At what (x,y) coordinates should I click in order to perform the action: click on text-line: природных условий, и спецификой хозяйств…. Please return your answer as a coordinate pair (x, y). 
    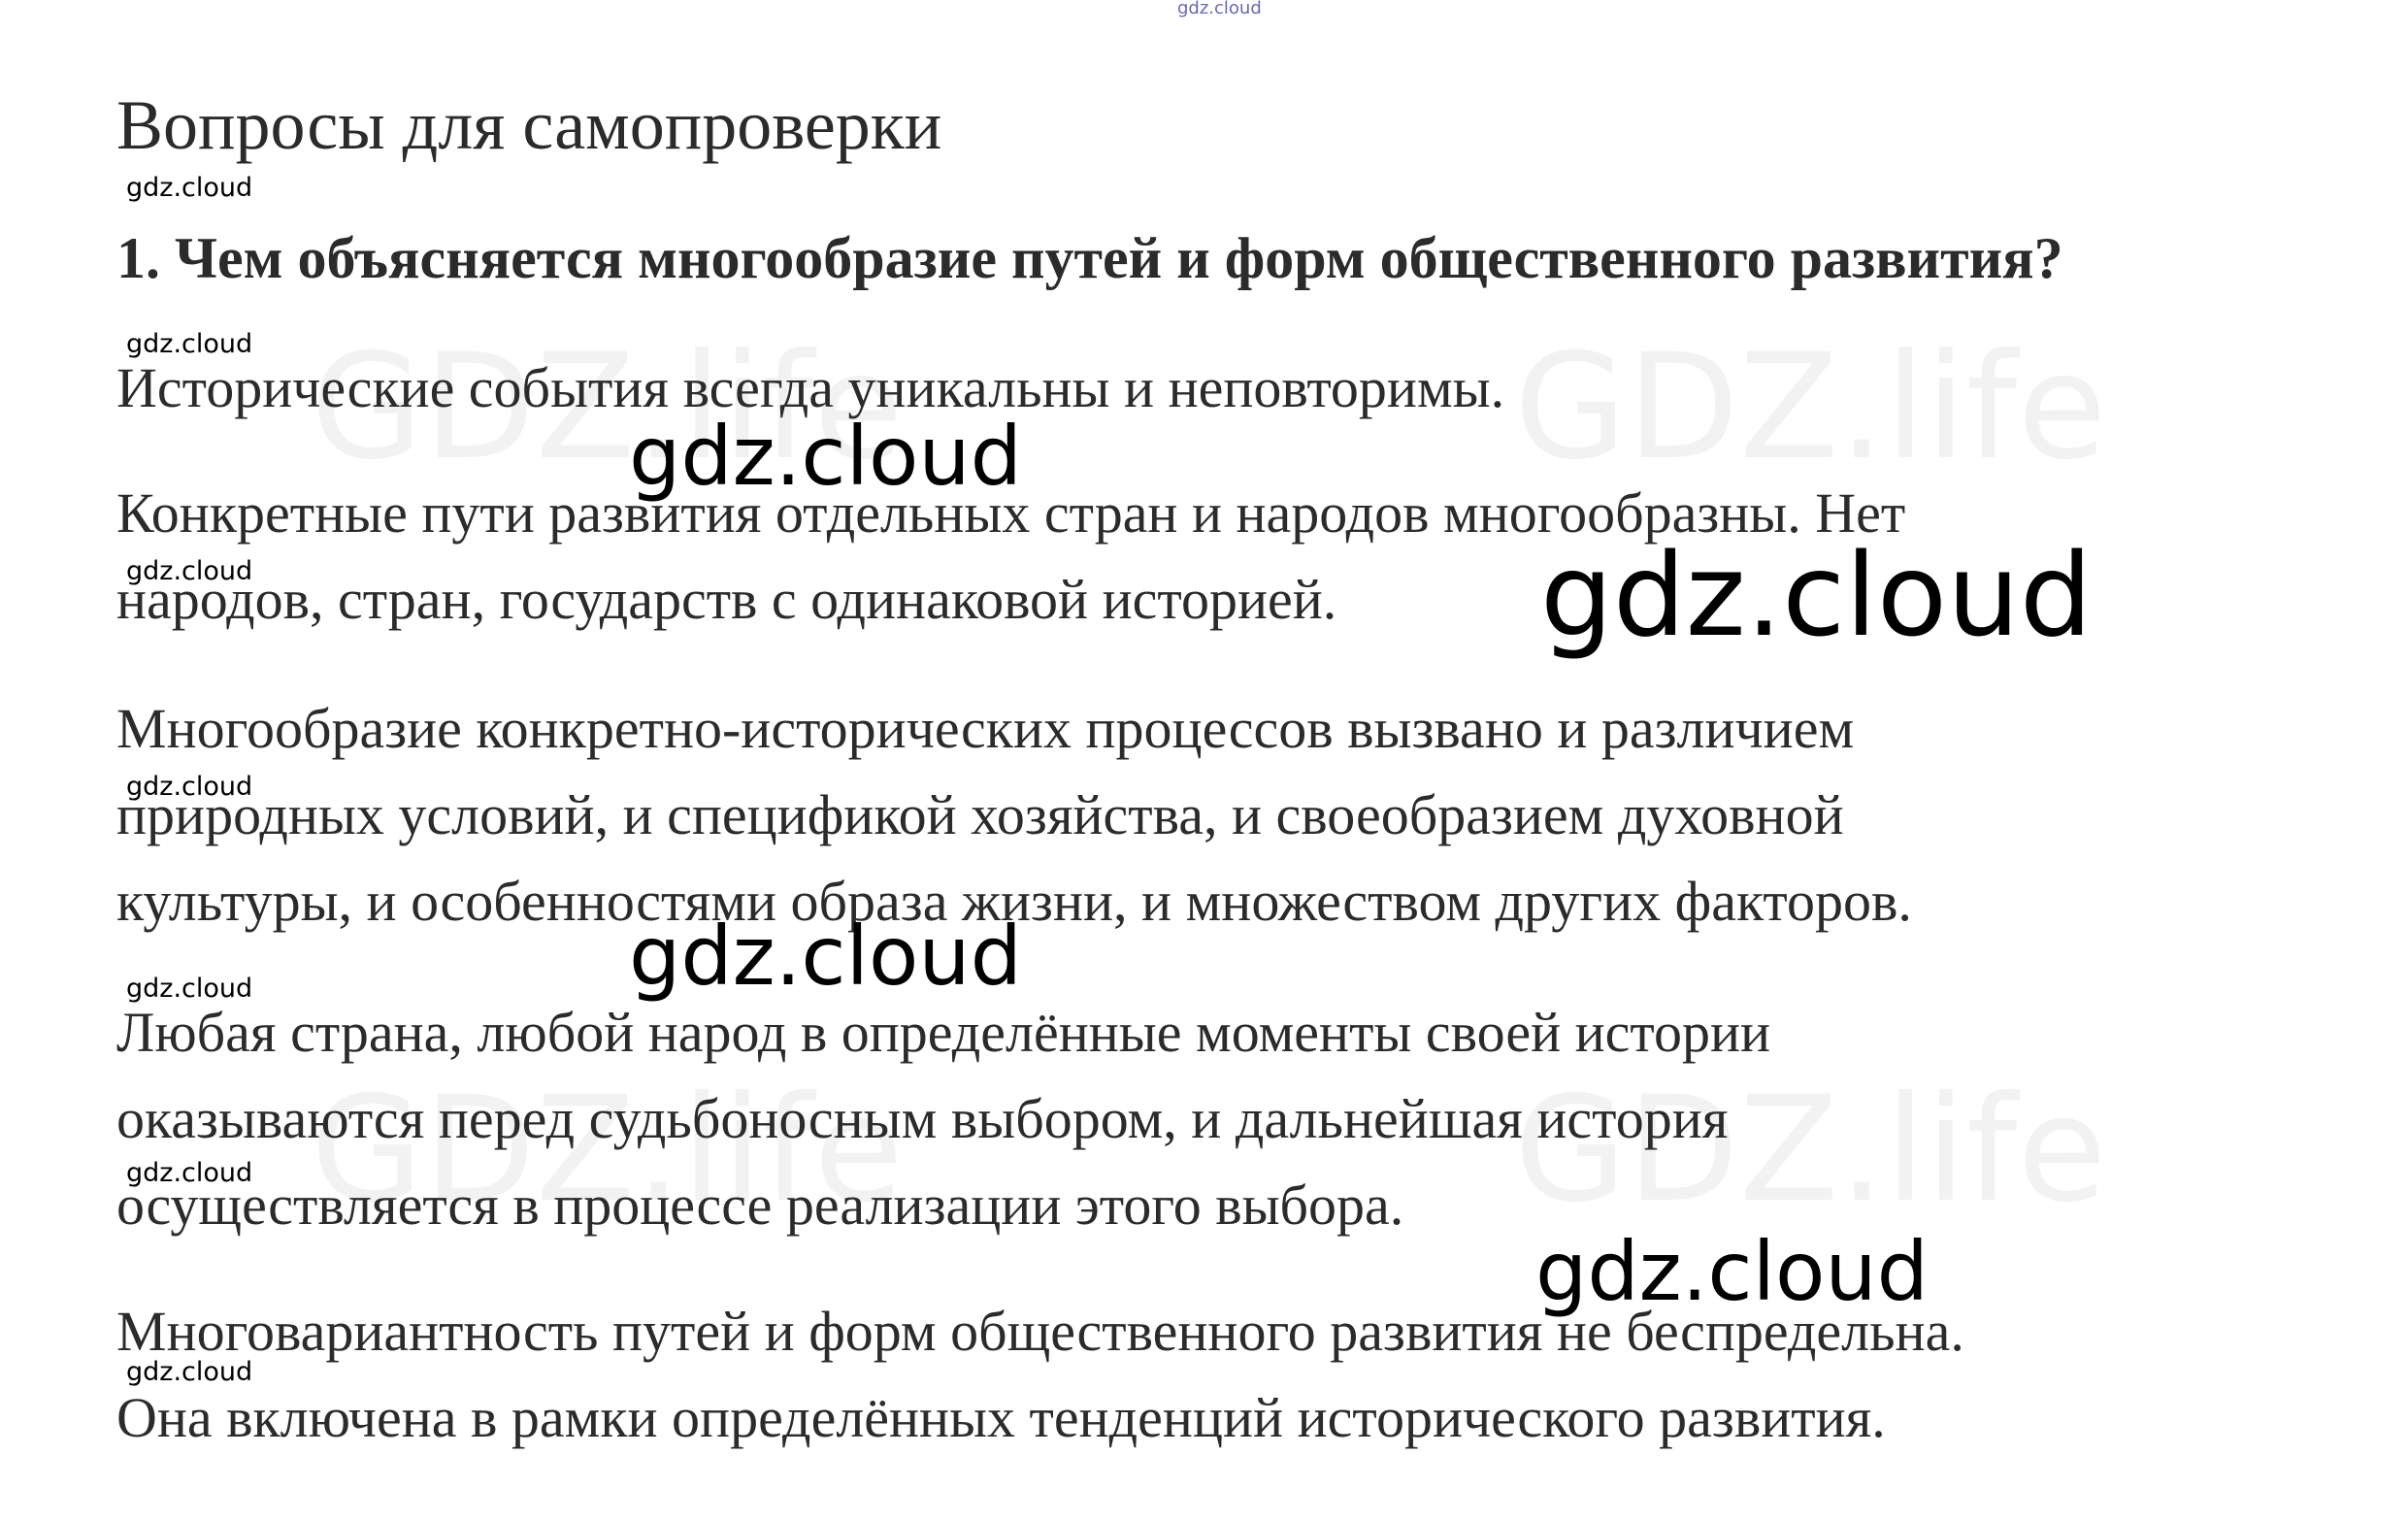
    Looking at the image, I should click on (980, 814).